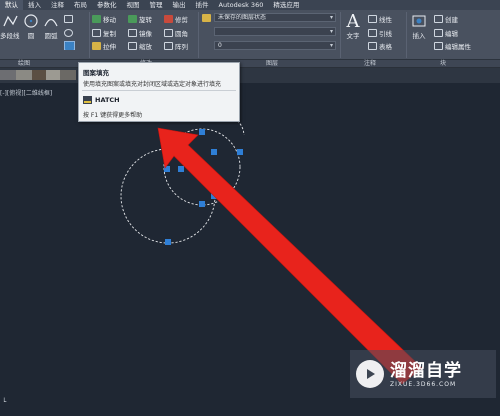 This screenshot has width=500, height=416. What do you see at coordinates (426, 370) in the screenshot?
I see `watermark-brand: 溜溜自学` at bounding box center [426, 370].